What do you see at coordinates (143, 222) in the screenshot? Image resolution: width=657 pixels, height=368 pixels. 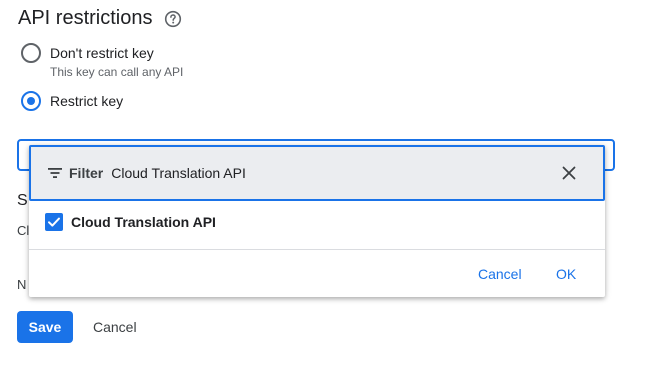 I see `option-label: Cloud Translation API` at bounding box center [143, 222].